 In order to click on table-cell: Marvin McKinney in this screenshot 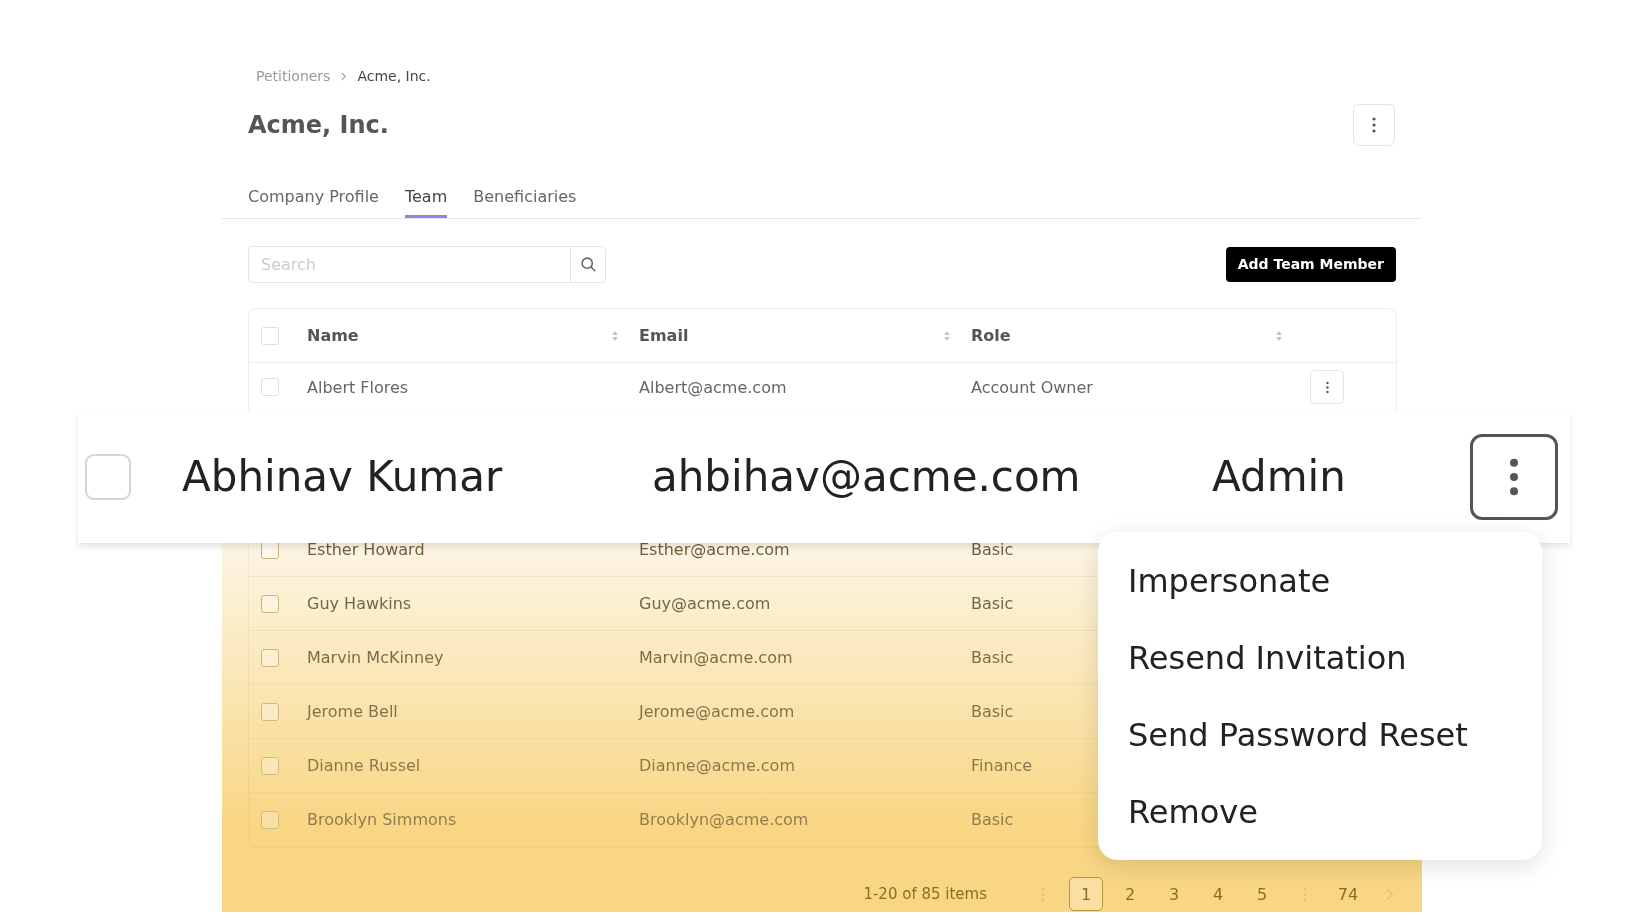, I will do `click(375, 657)`.